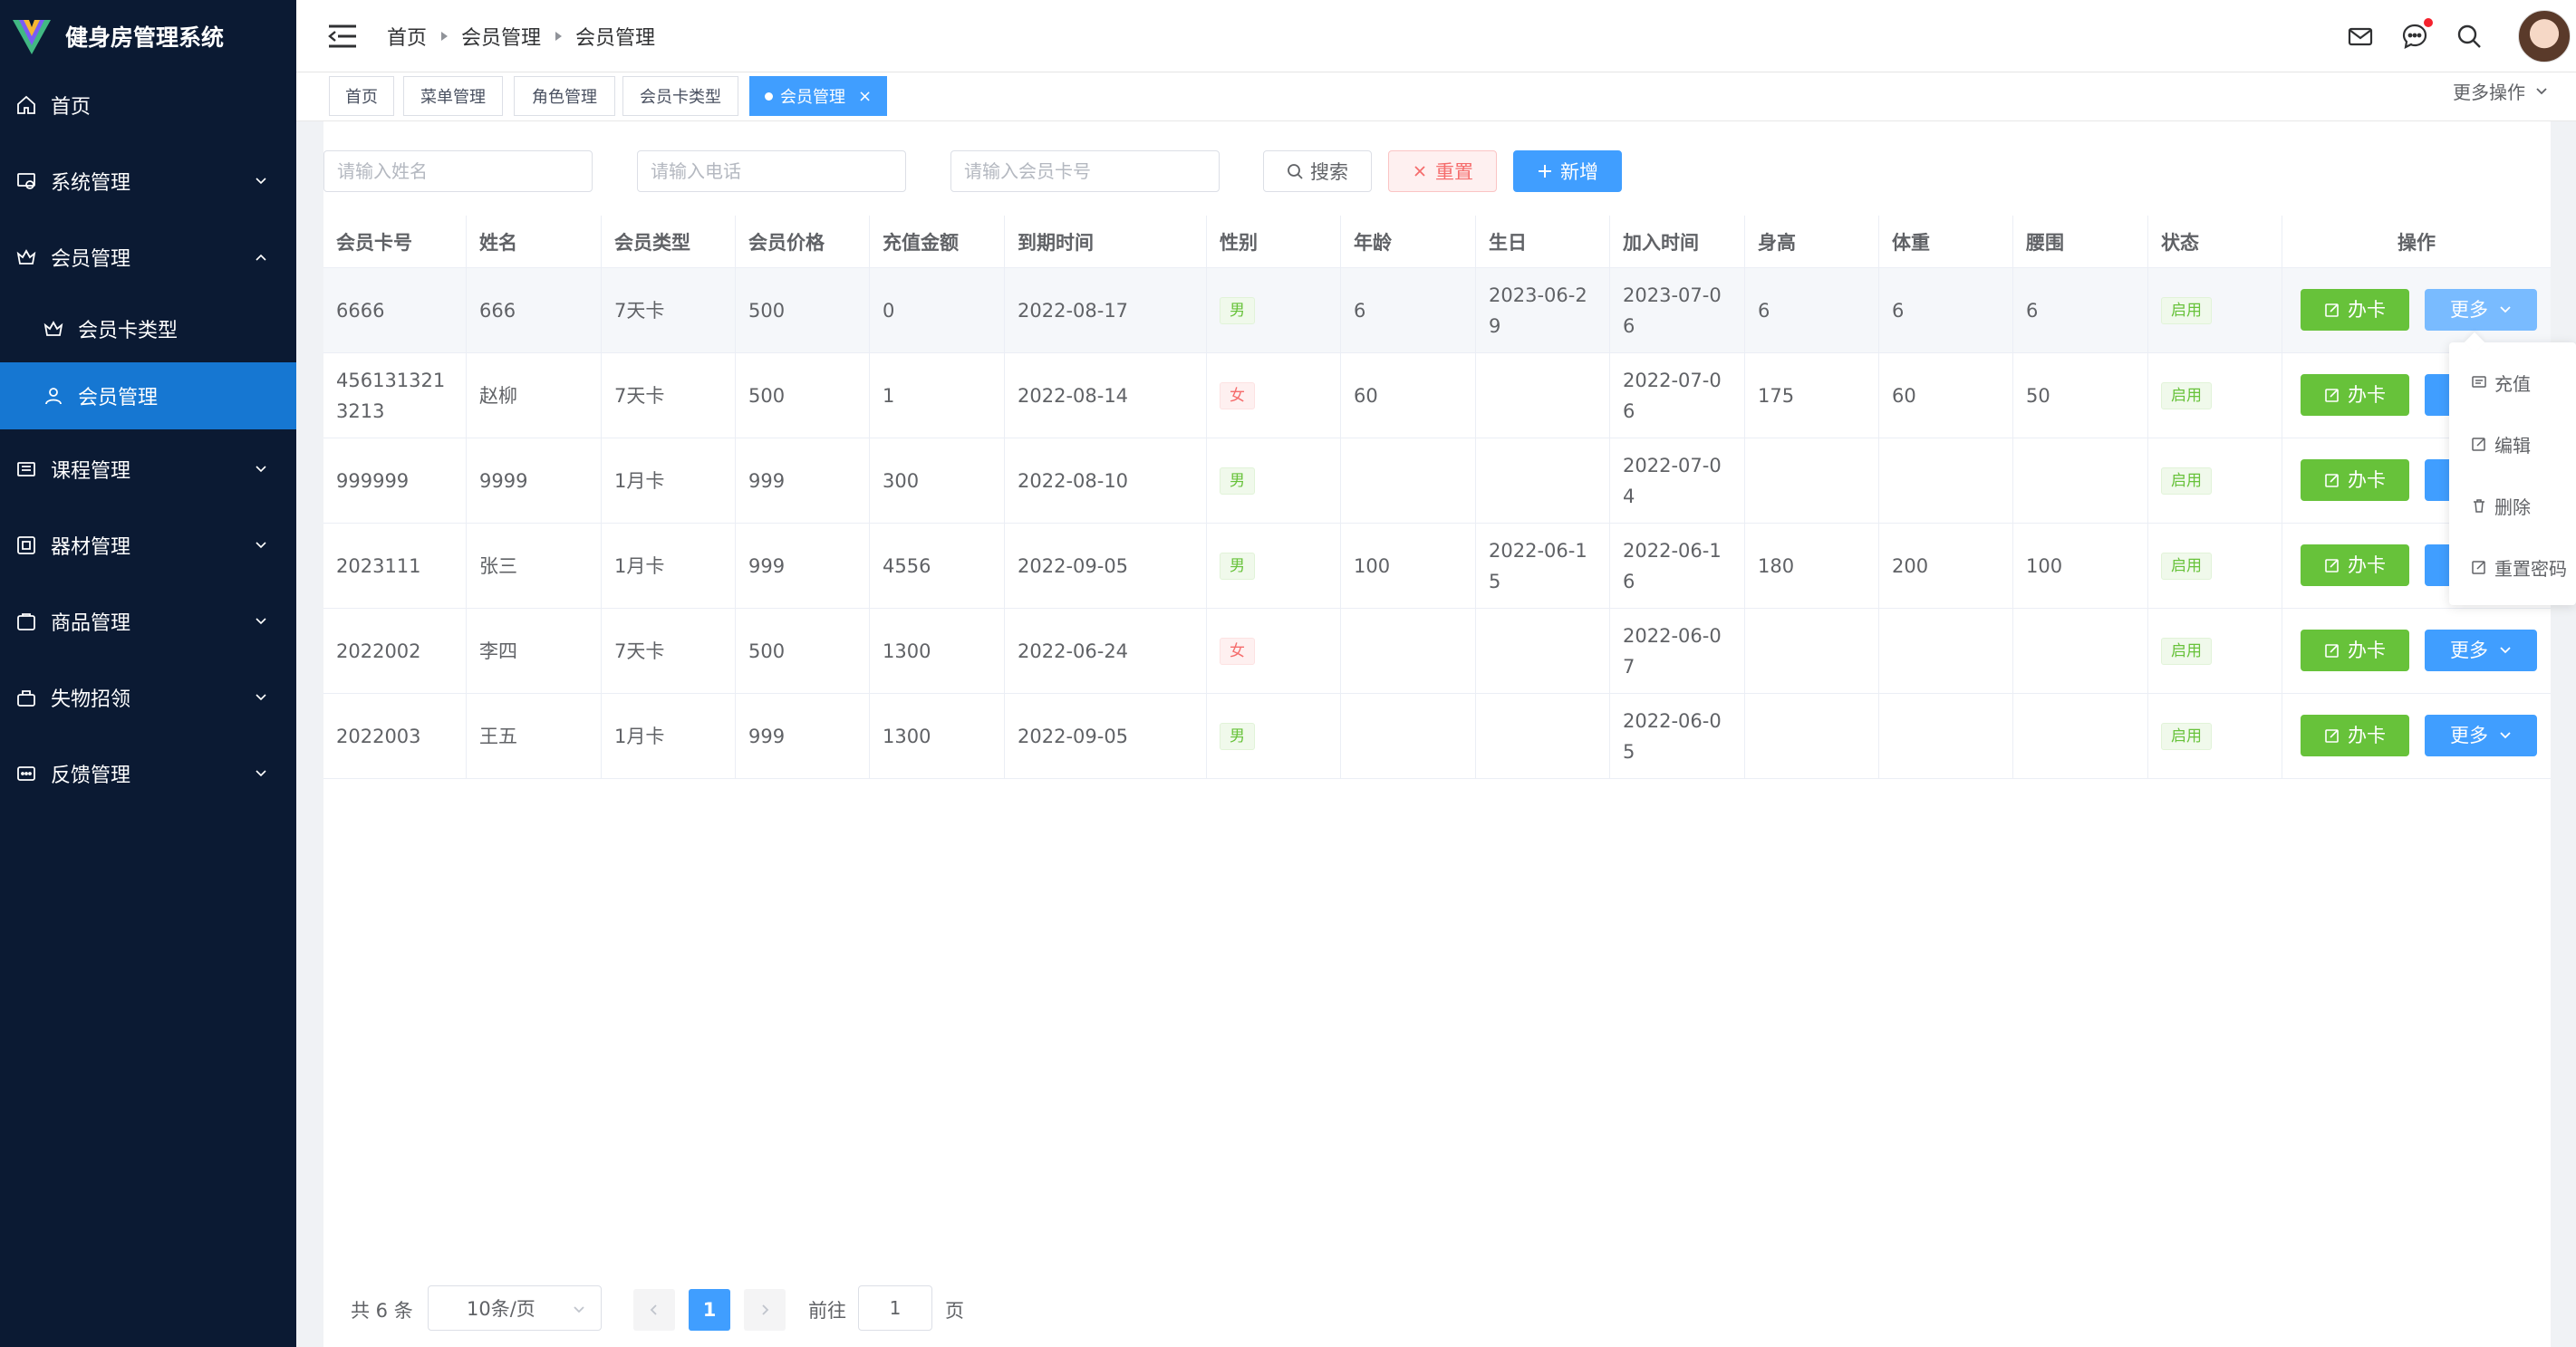 Image resolution: width=2576 pixels, height=1347 pixels. What do you see at coordinates (515, 1308) in the screenshot?
I see `page-size-select: 10条/页` at bounding box center [515, 1308].